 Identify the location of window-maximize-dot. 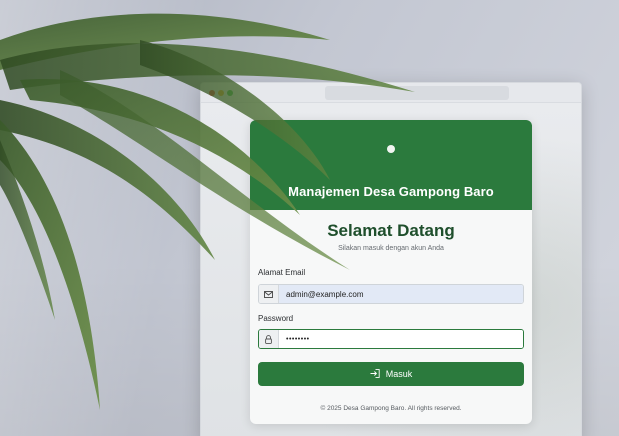
(230, 93).